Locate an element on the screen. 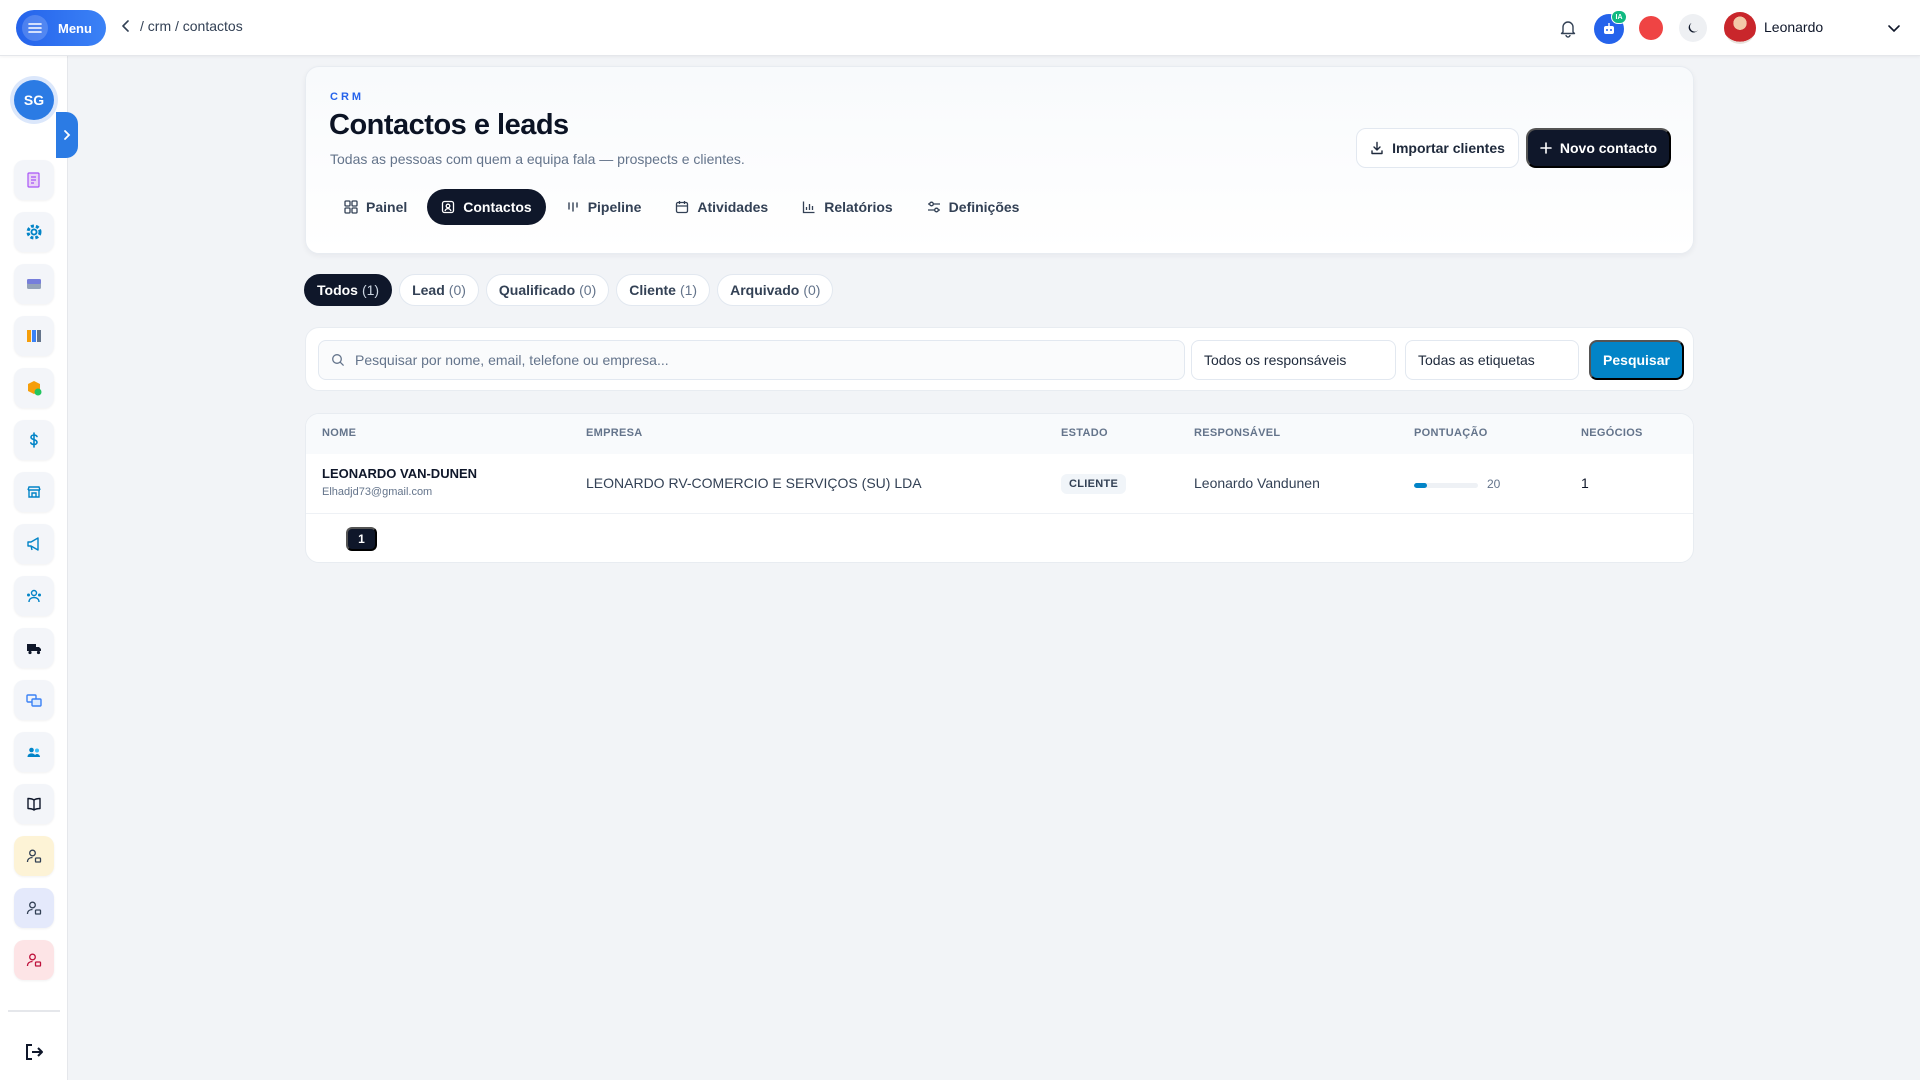 This screenshot has width=1920, height=1080. chip-todos: Todos (1) is located at coordinates (348, 290).